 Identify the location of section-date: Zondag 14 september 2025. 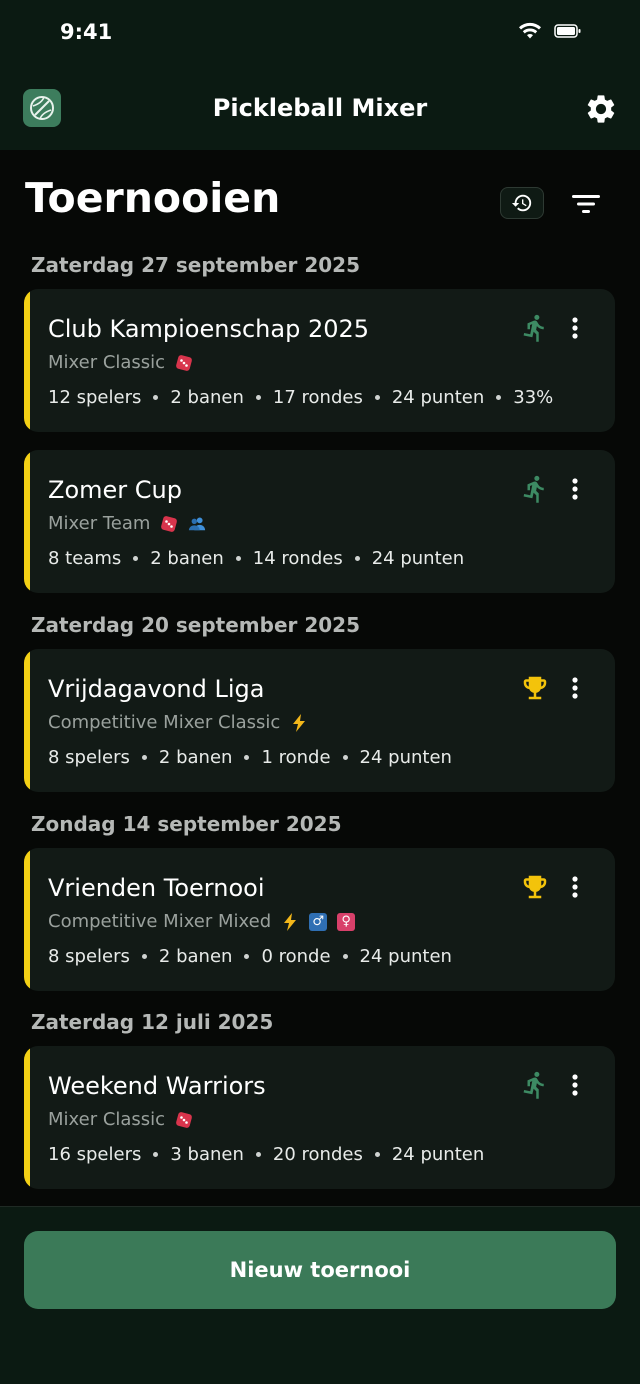
(186, 824).